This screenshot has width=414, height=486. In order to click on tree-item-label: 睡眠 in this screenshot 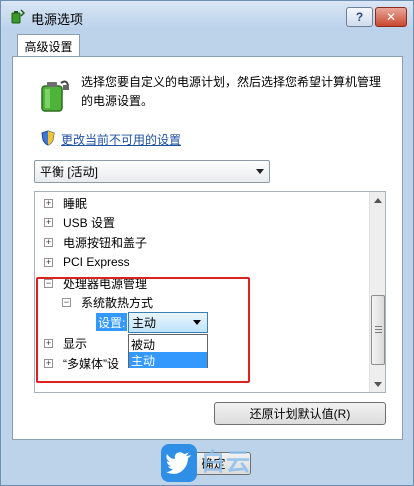, I will do `click(75, 203)`.